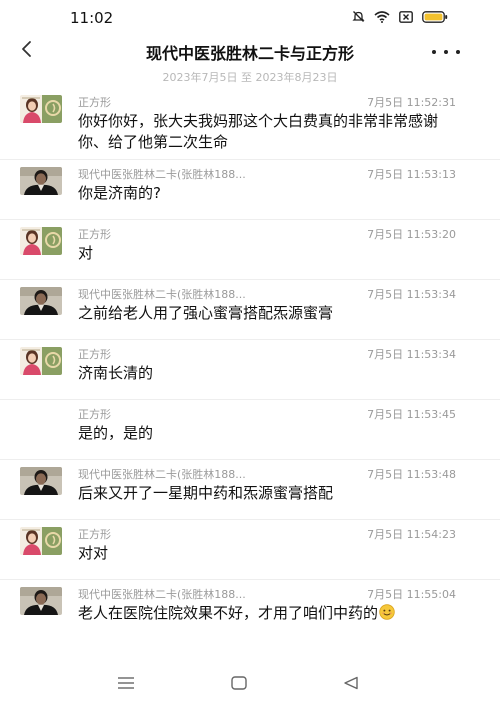 This screenshot has width=500, height=710. What do you see at coordinates (116, 433) in the screenshot?
I see `message-text: 是的，是的` at bounding box center [116, 433].